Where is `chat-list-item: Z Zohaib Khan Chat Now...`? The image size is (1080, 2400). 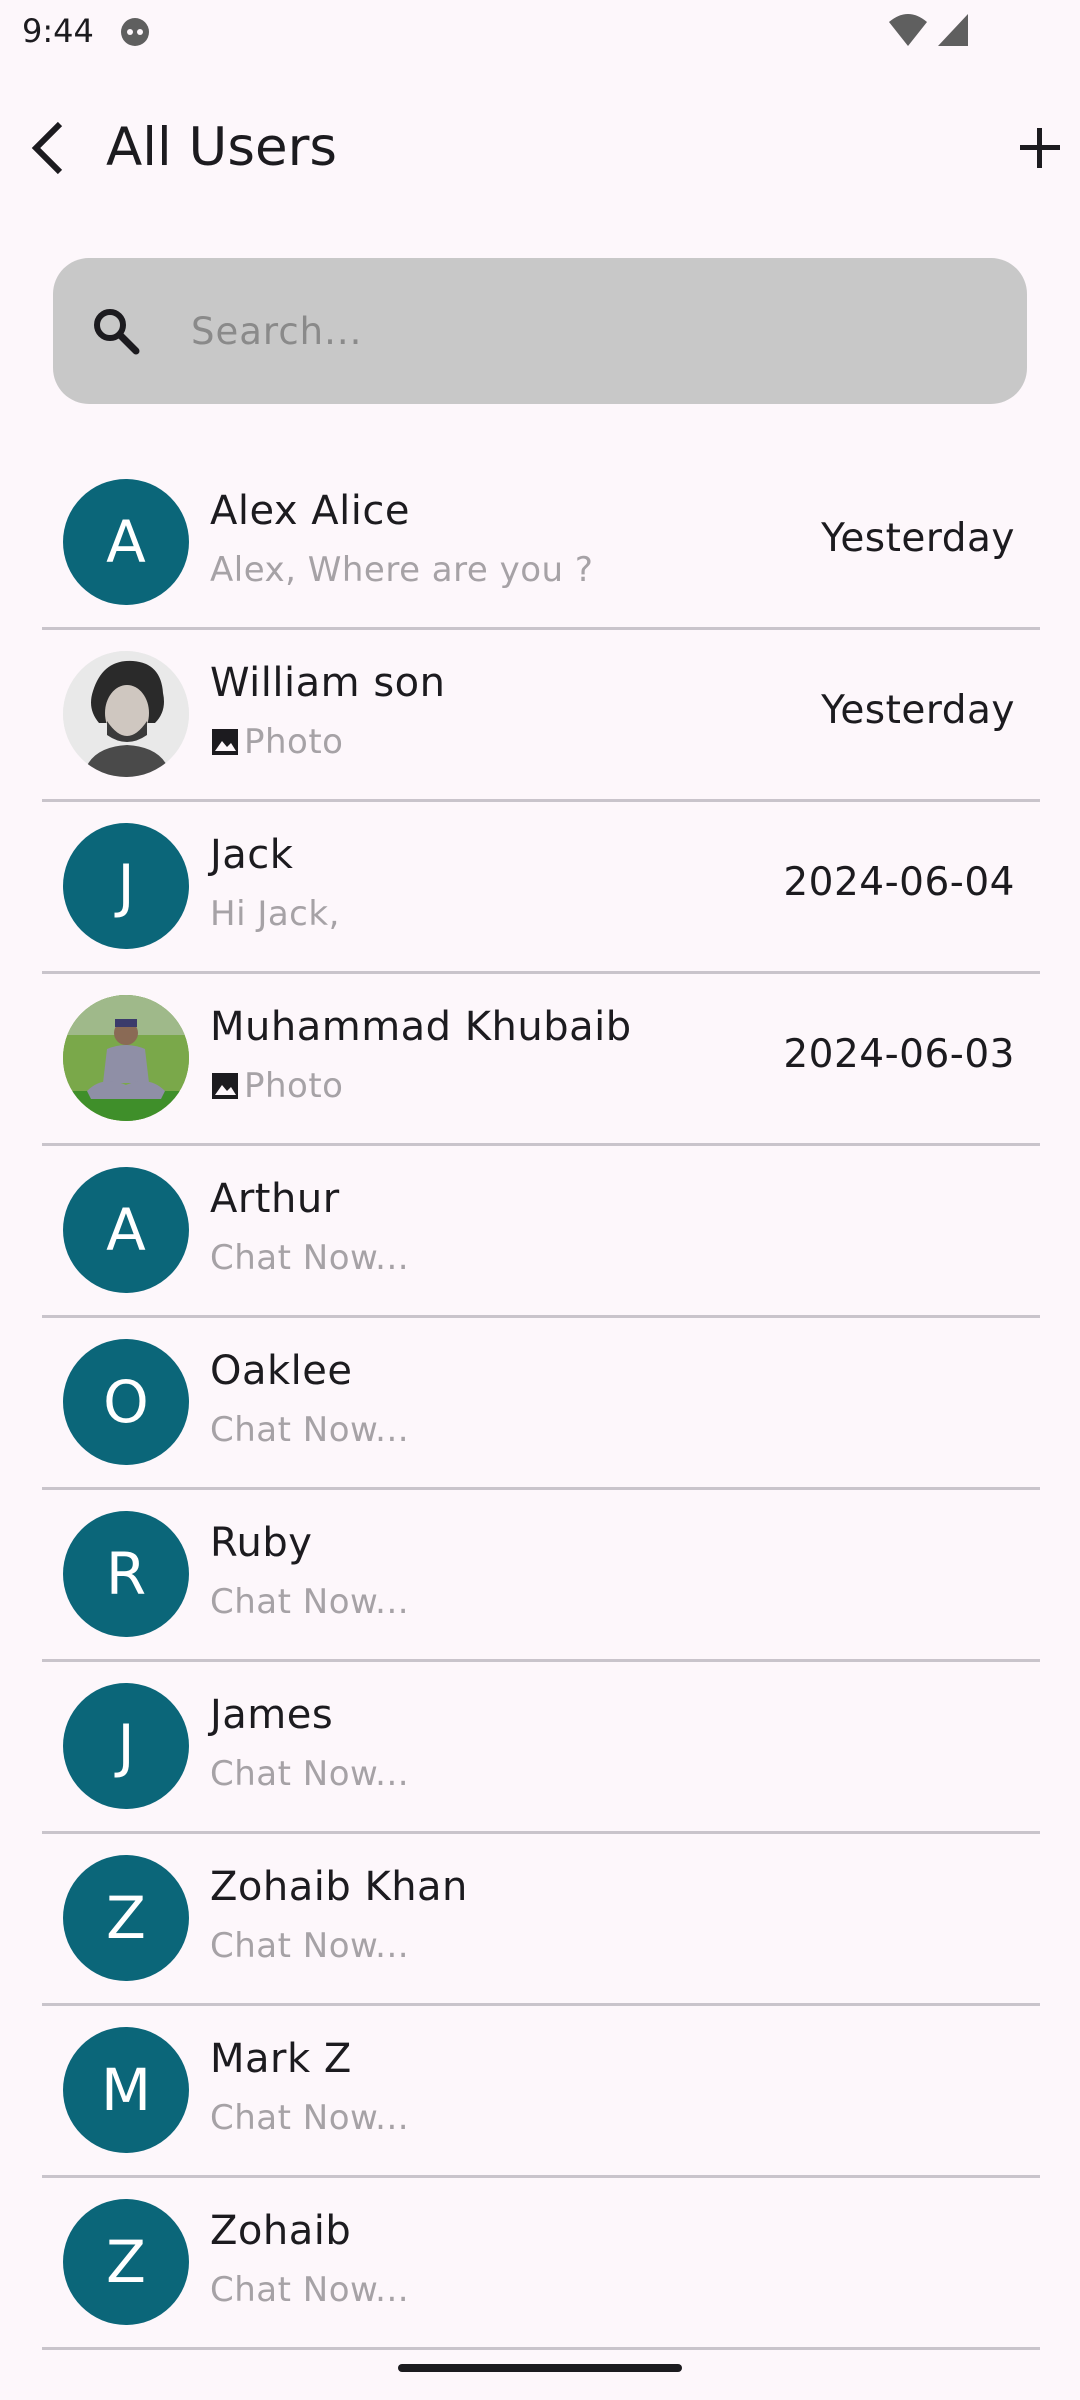
chat-list-item: Z Zohaib Khan Chat Now... is located at coordinates (541, 1920).